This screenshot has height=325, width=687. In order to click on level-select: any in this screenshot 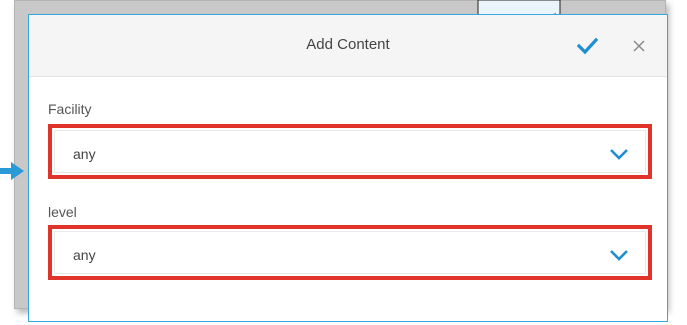, I will do `click(350, 252)`.